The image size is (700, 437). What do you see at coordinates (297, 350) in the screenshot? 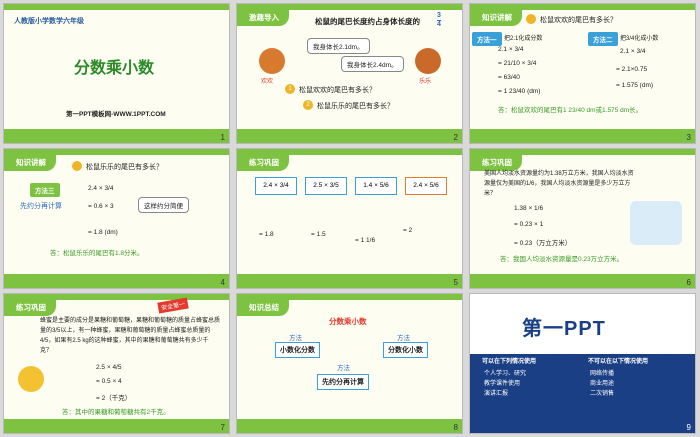
I see `summary-branch-1: 小数化分数` at bounding box center [297, 350].